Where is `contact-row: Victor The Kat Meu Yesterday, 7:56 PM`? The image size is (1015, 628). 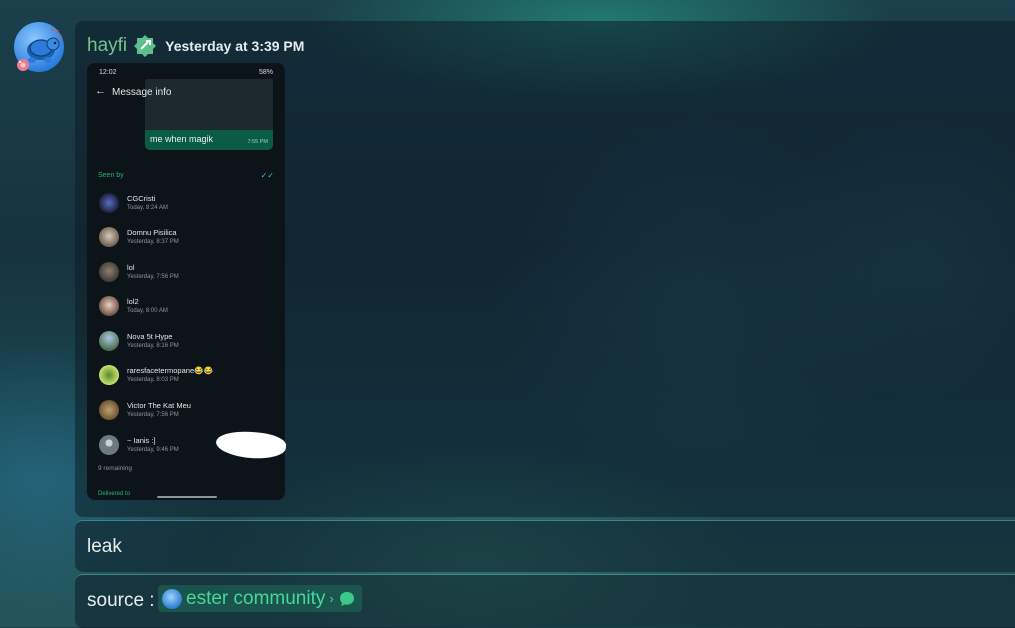 contact-row: Victor The Kat Meu Yesterday, 7:56 PM is located at coordinates (187, 410).